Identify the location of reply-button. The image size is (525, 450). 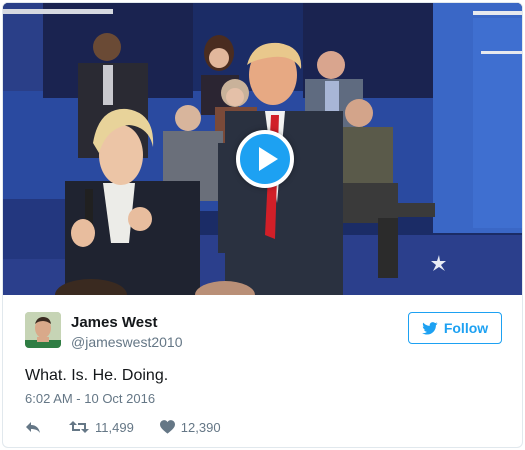
(33, 427).